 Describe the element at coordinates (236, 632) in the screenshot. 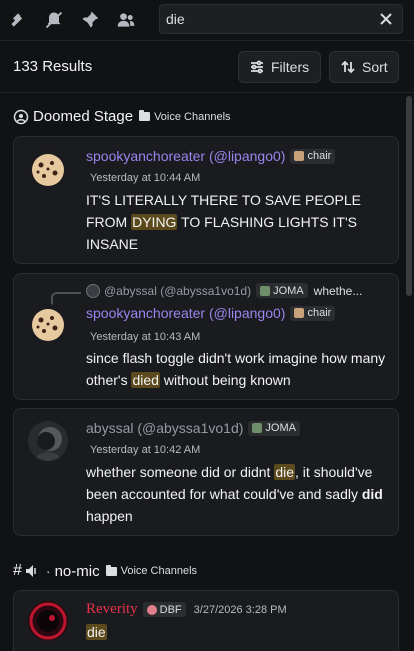

I see `message-content: die` at that location.